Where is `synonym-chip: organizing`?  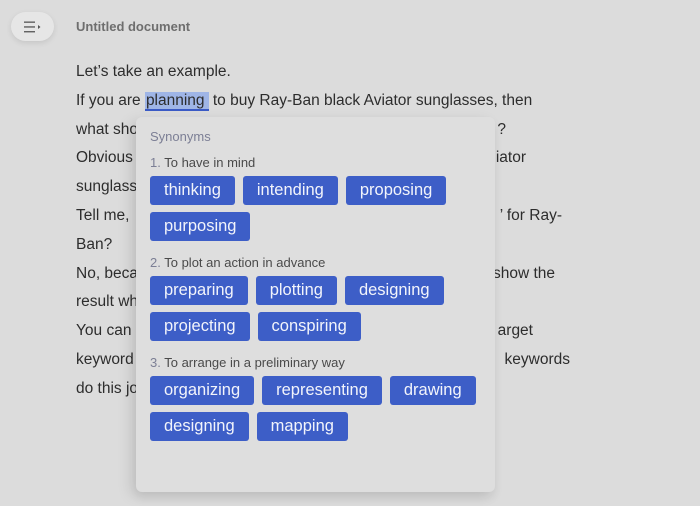 synonym-chip: organizing is located at coordinates (202, 390).